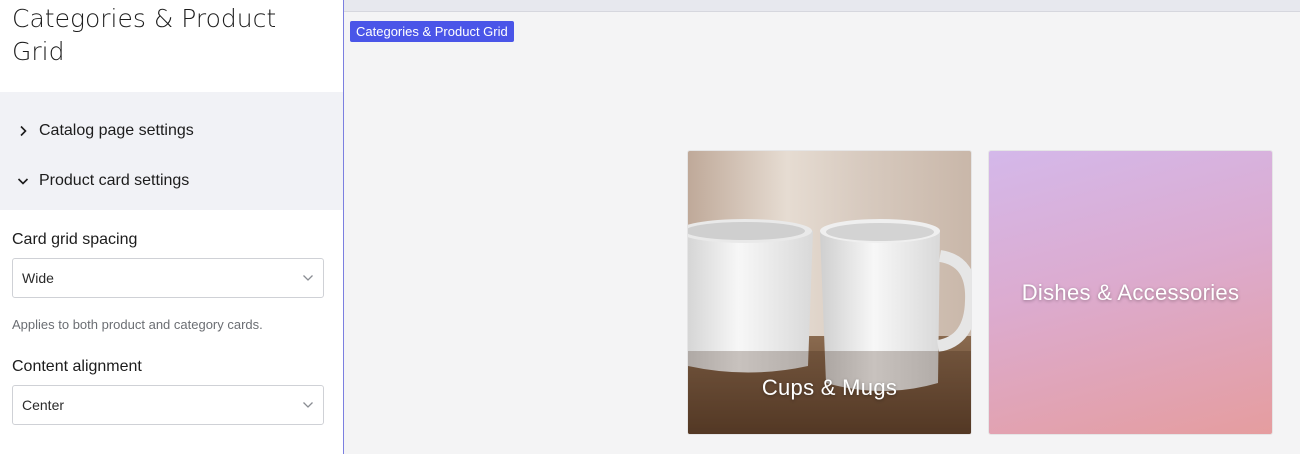 The height and width of the screenshot is (454, 1300). I want to click on content-alignment-select: Center, so click(168, 405).